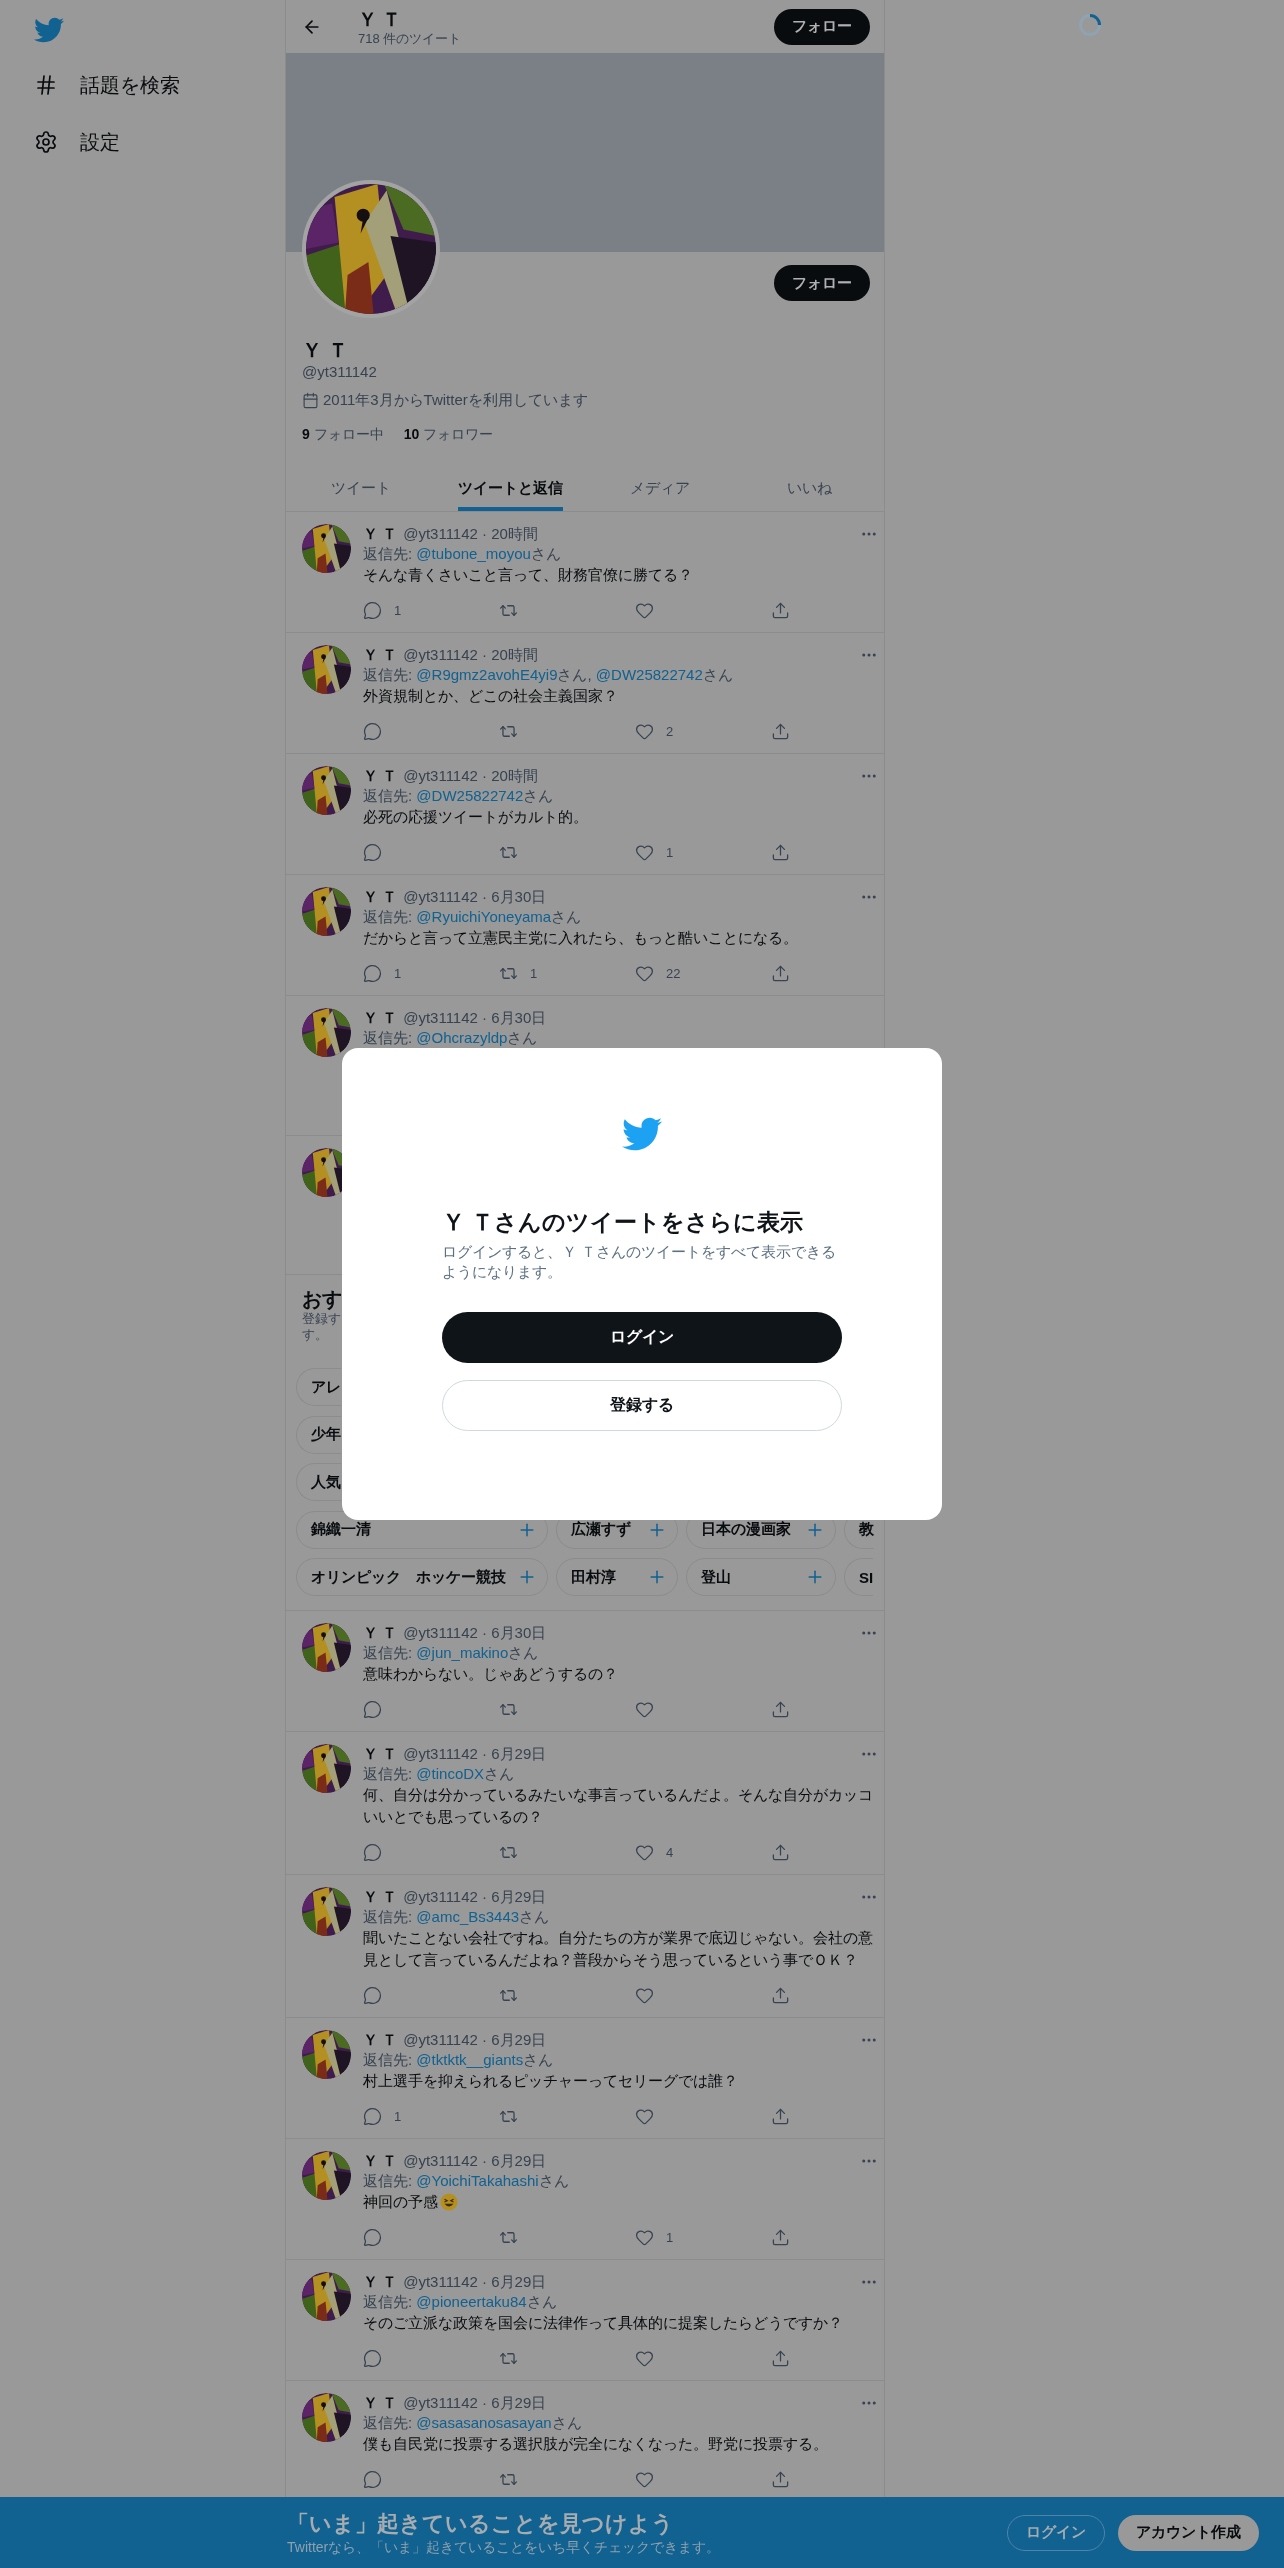 The image size is (1284, 2568). Describe the element at coordinates (510, 488) in the screenshot. I see `profile-tab: ツイートと返信` at that location.